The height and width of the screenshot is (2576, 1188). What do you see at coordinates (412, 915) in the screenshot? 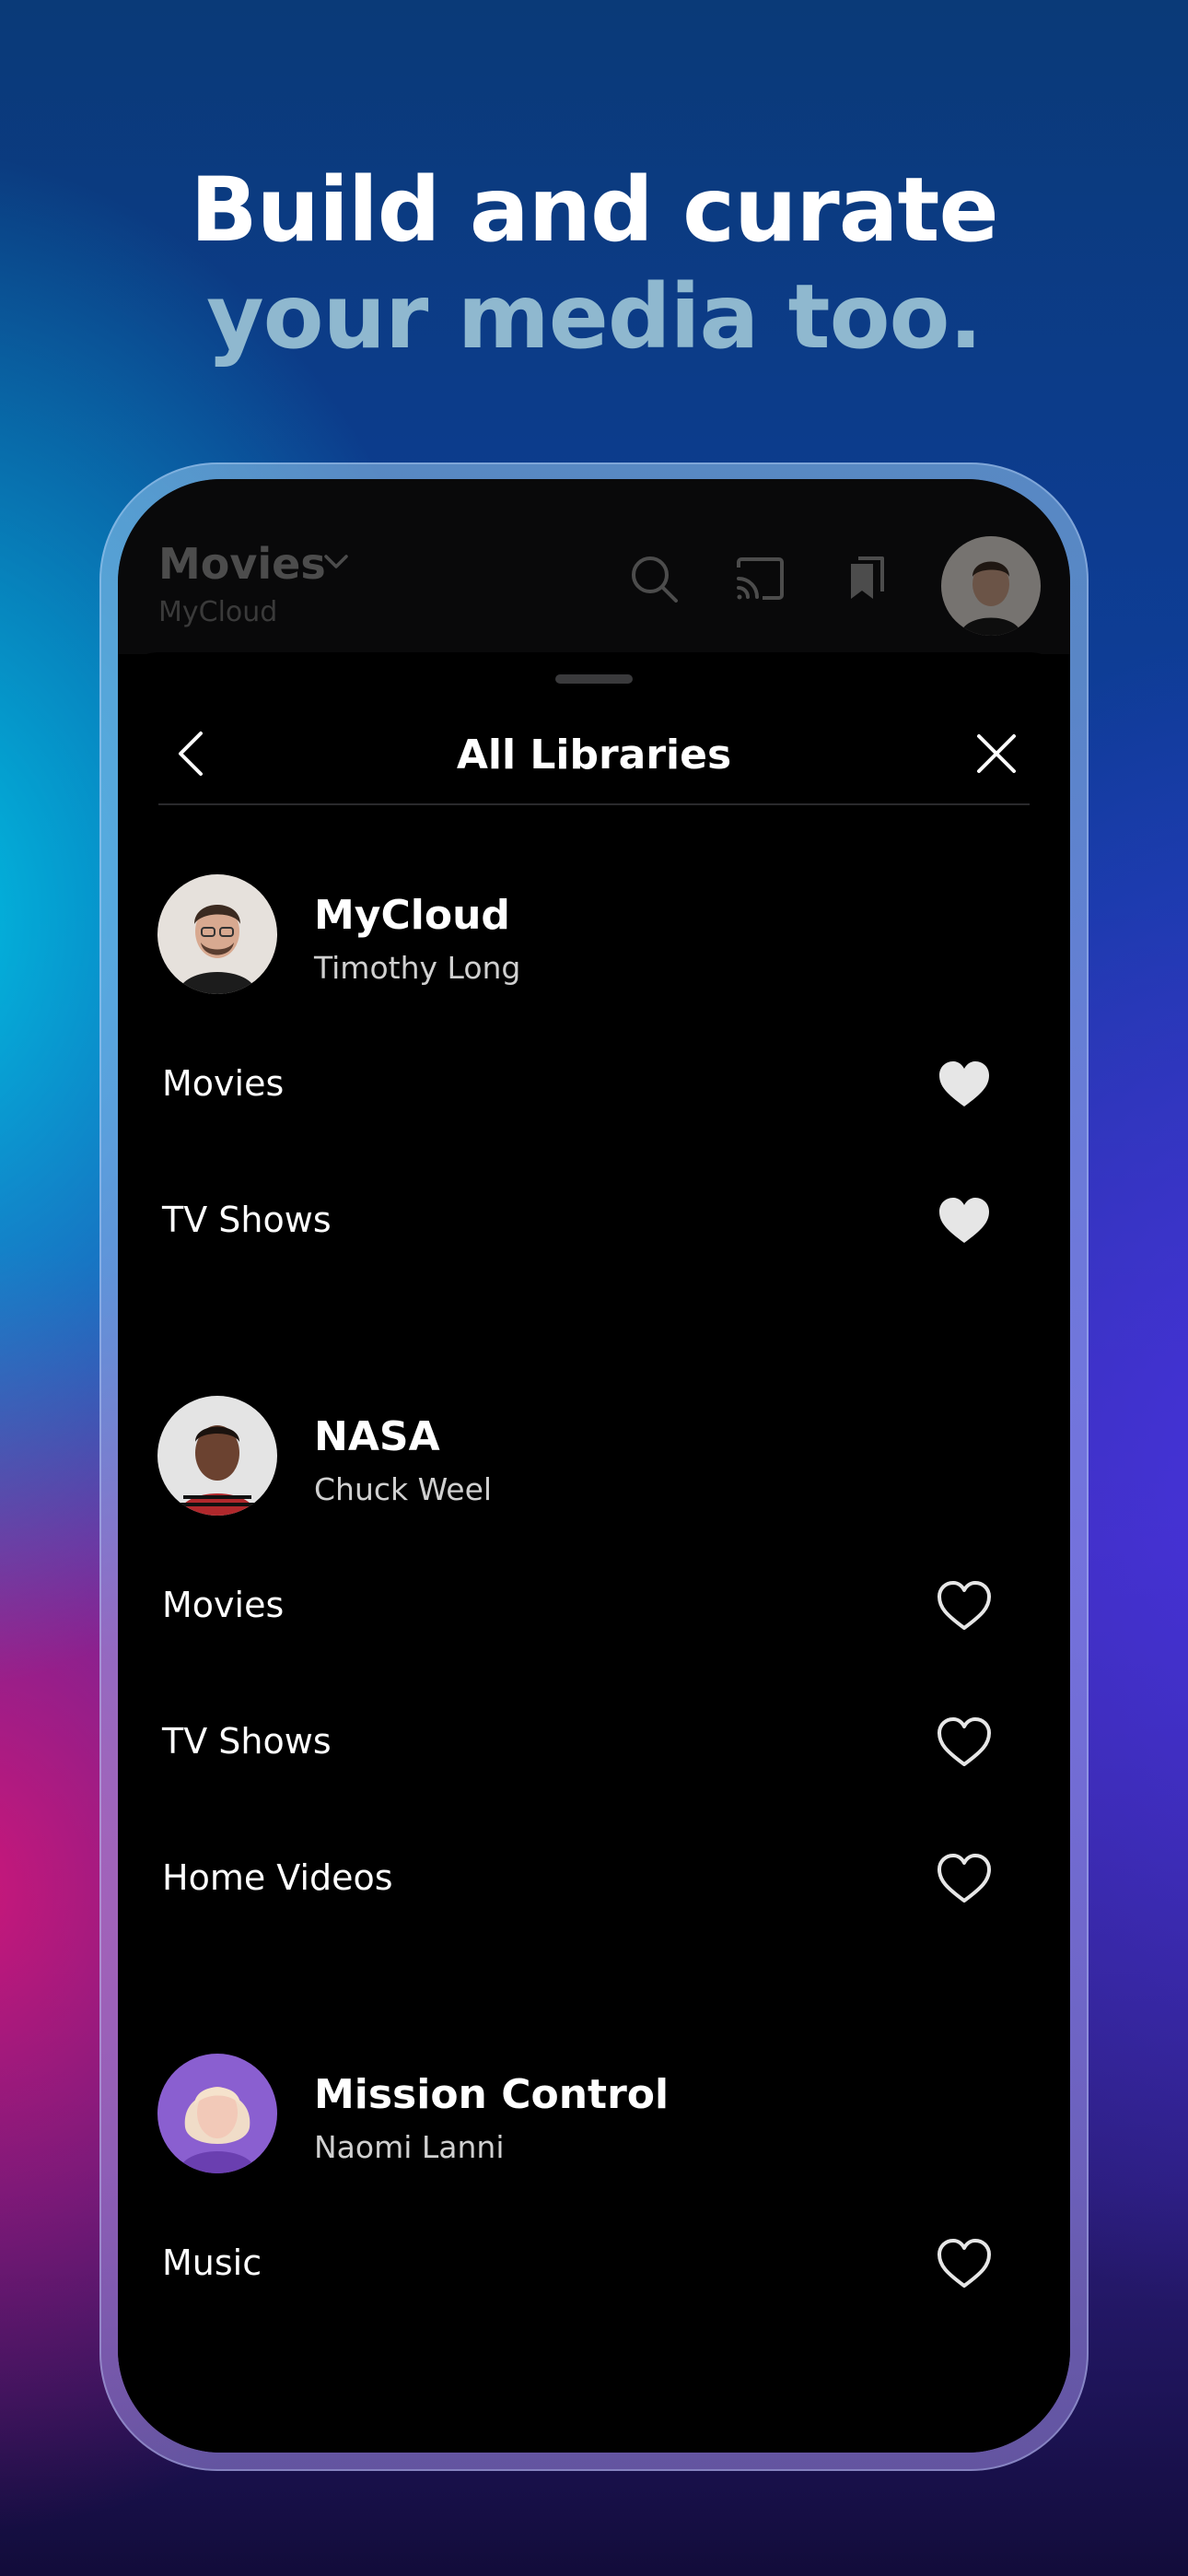
I see `server-name: MyCloud` at bounding box center [412, 915].